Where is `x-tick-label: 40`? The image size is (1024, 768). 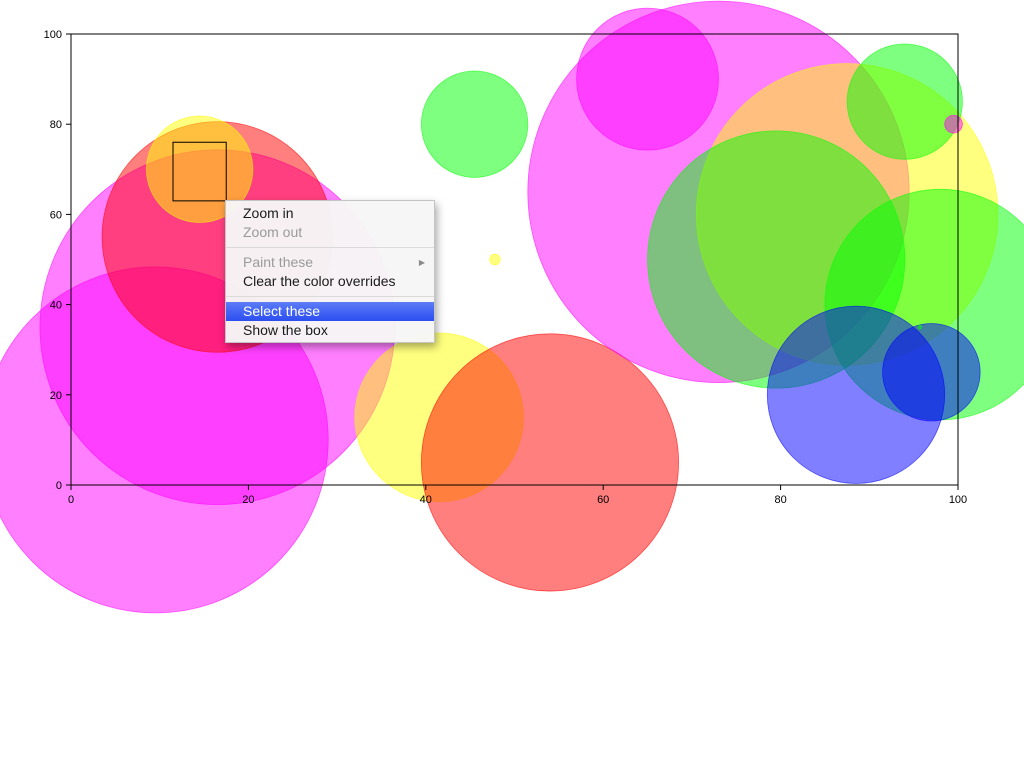
x-tick-label: 40 is located at coordinates (426, 500).